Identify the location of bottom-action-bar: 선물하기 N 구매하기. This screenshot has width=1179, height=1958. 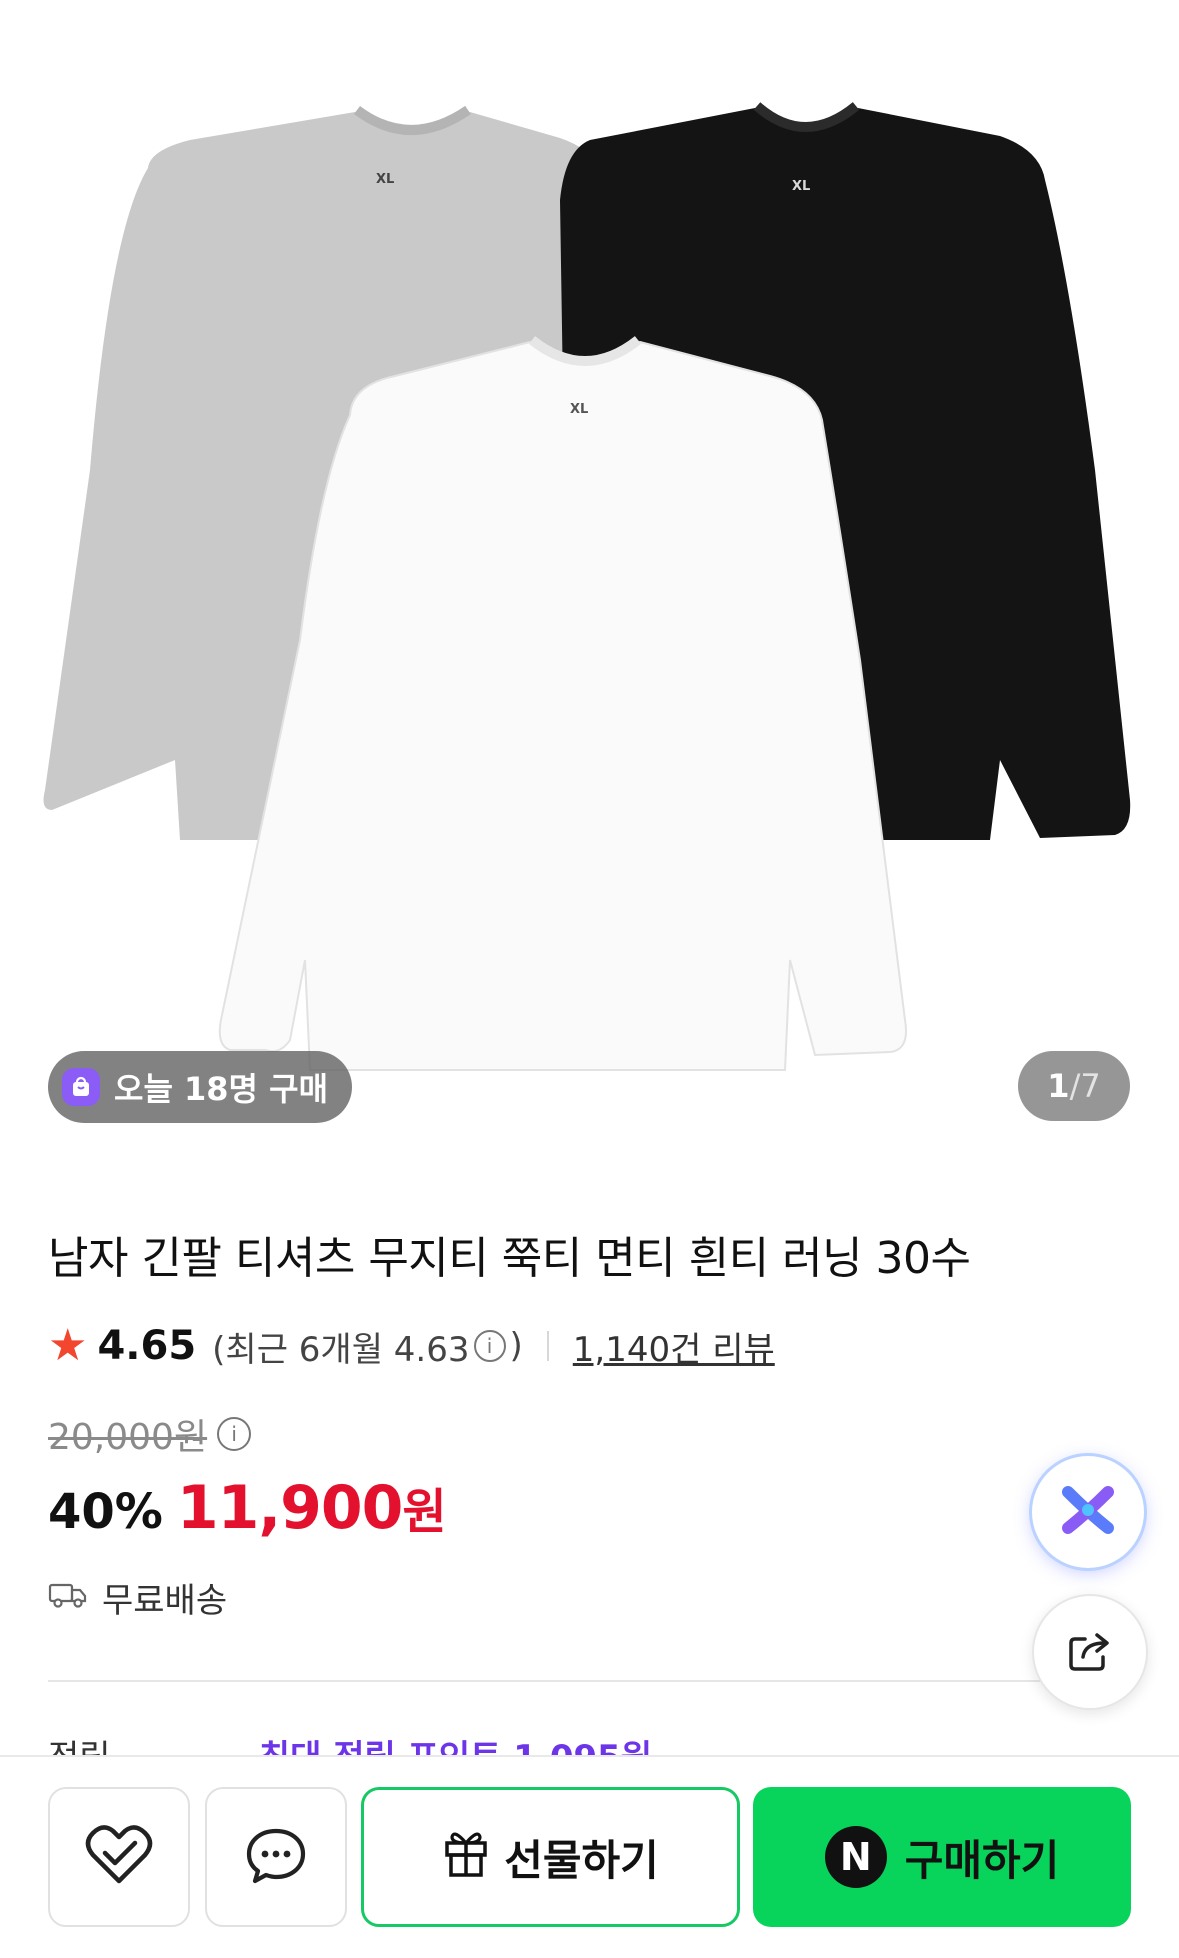
(589, 1856).